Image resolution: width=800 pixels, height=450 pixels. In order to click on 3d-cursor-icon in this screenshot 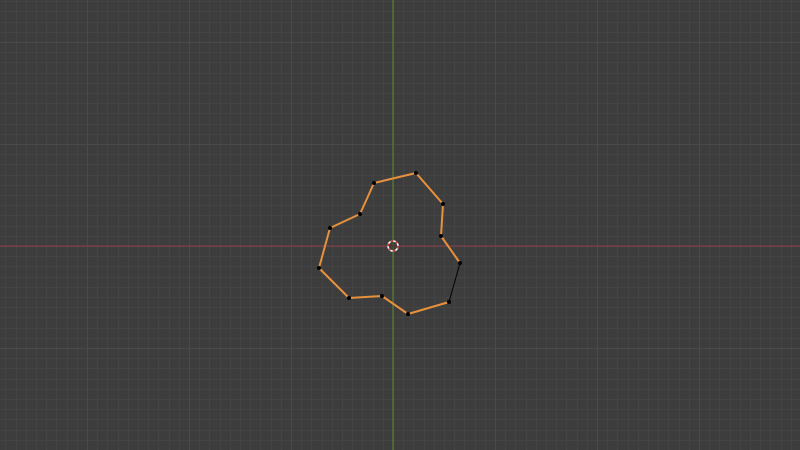, I will do `click(393, 246)`.